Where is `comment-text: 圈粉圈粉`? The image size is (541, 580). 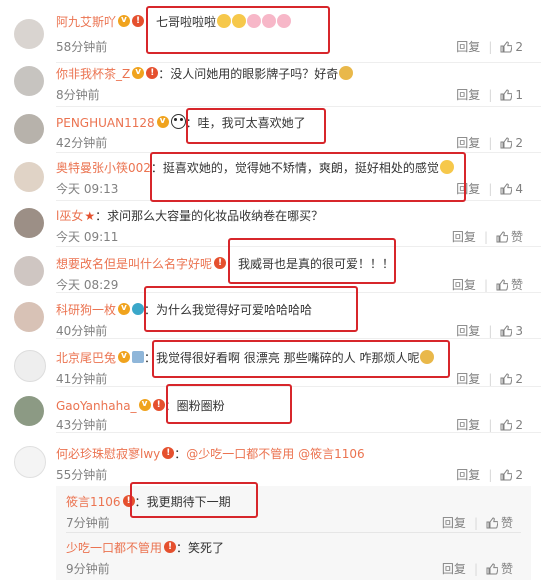
comment-text: 圈粉圈粉 is located at coordinates (200, 406).